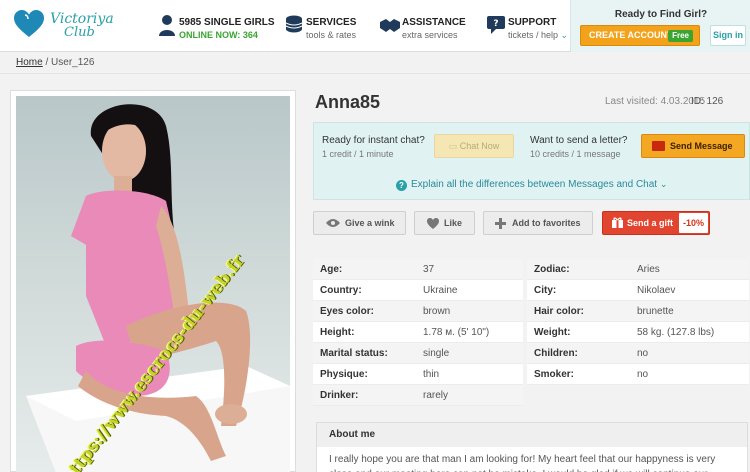 Image resolution: width=750 pixels, height=472 pixels. Describe the element at coordinates (643, 374) in the screenshot. I see `detail-value: no` at that location.